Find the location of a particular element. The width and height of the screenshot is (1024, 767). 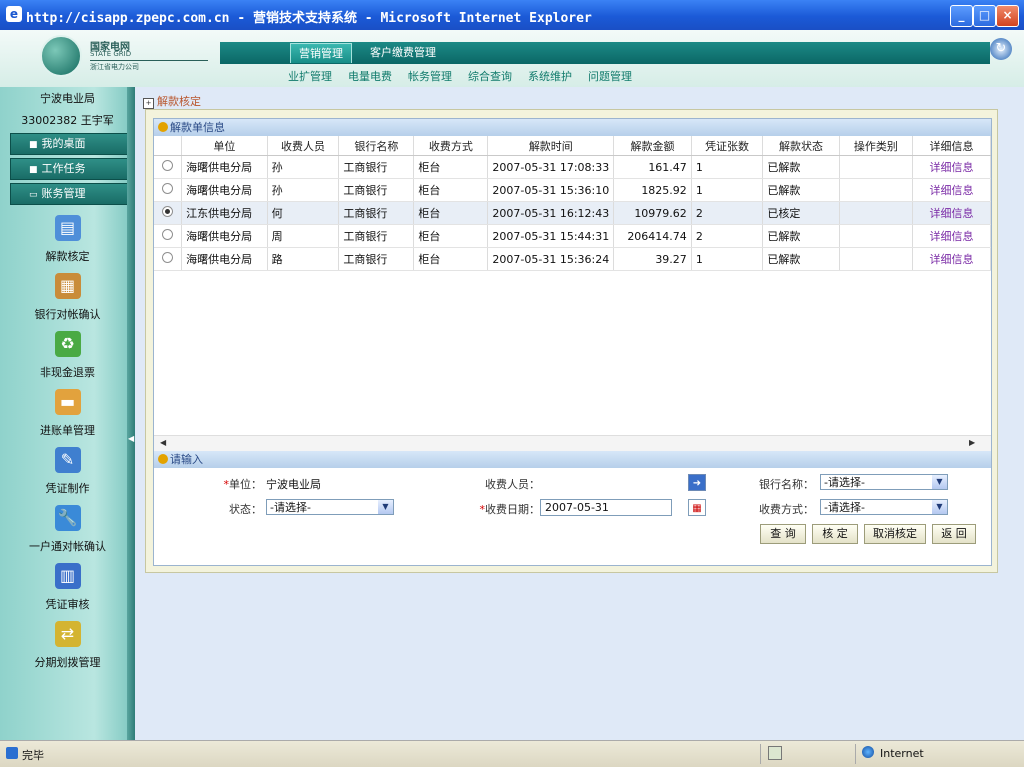

sidebar-item-bank-reconcile: ▦ 银行对帐确认 is located at coordinates (67, 297).